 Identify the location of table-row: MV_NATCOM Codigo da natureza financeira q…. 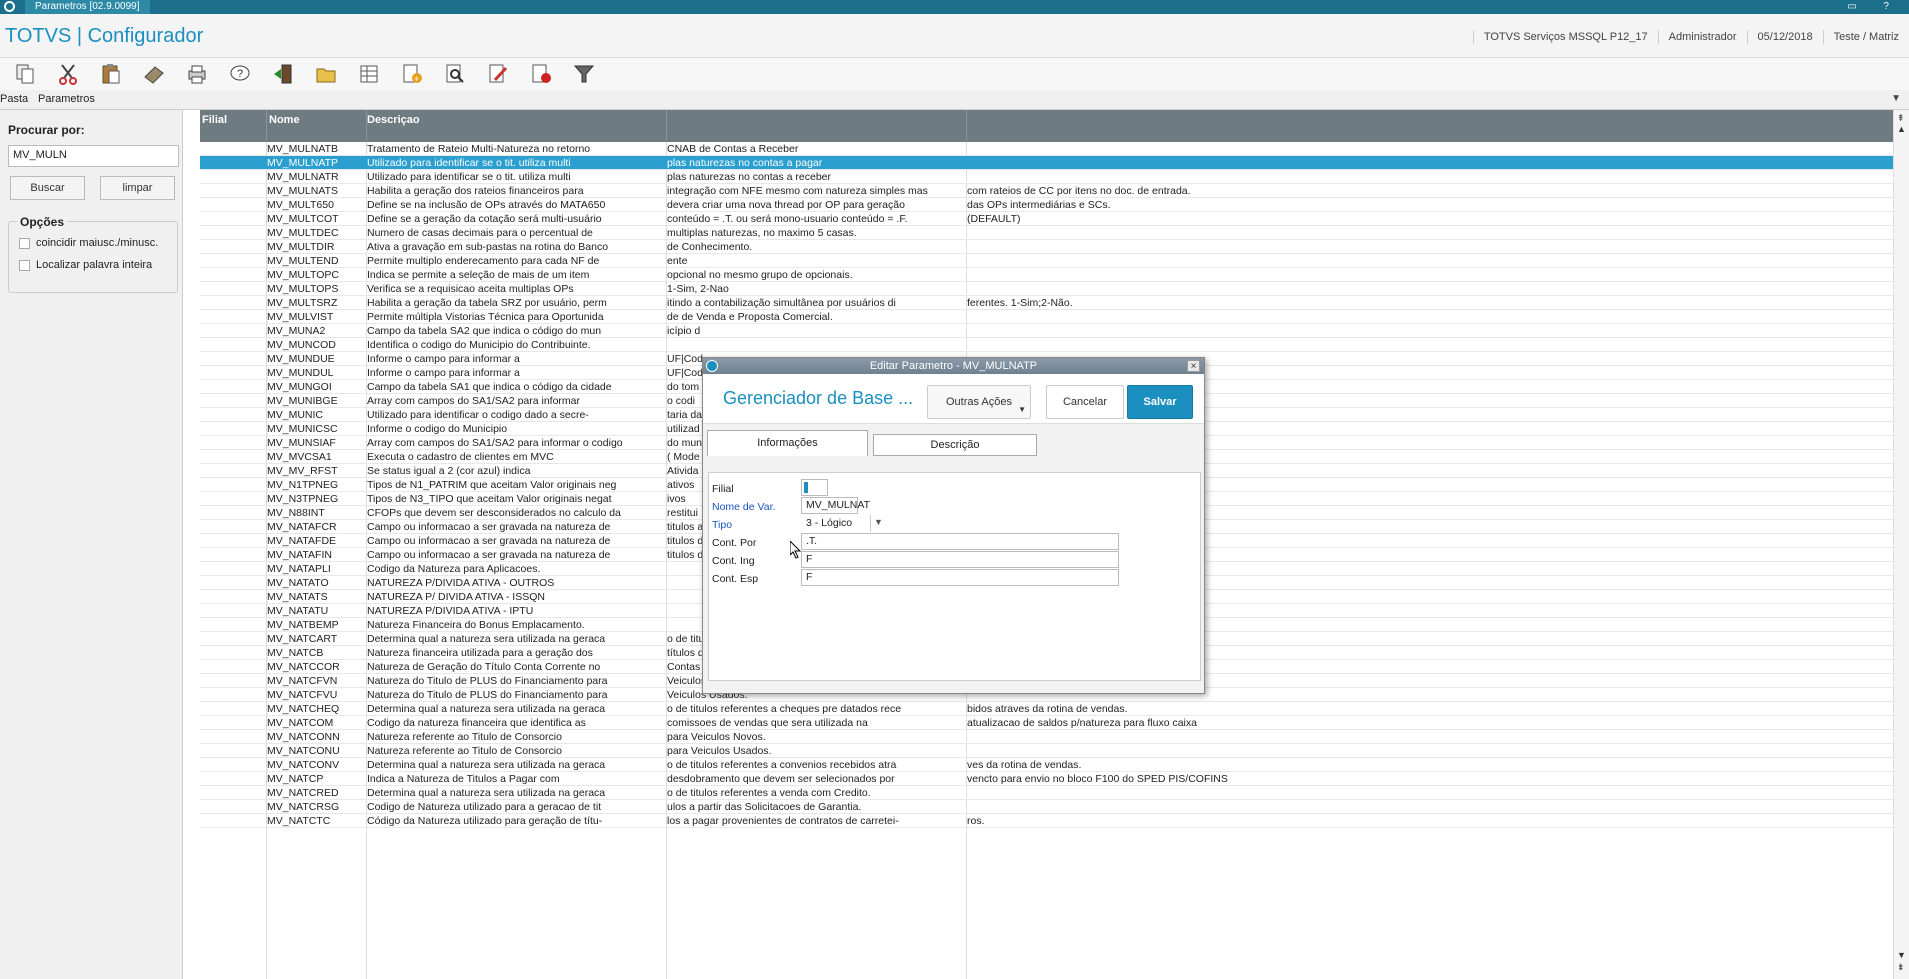
(1046, 723).